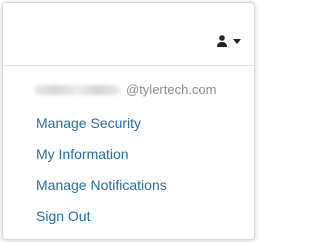 The height and width of the screenshot is (242, 320). Describe the element at coordinates (101, 185) in the screenshot. I see `manage-notifications-link: Manage Notifications` at that location.